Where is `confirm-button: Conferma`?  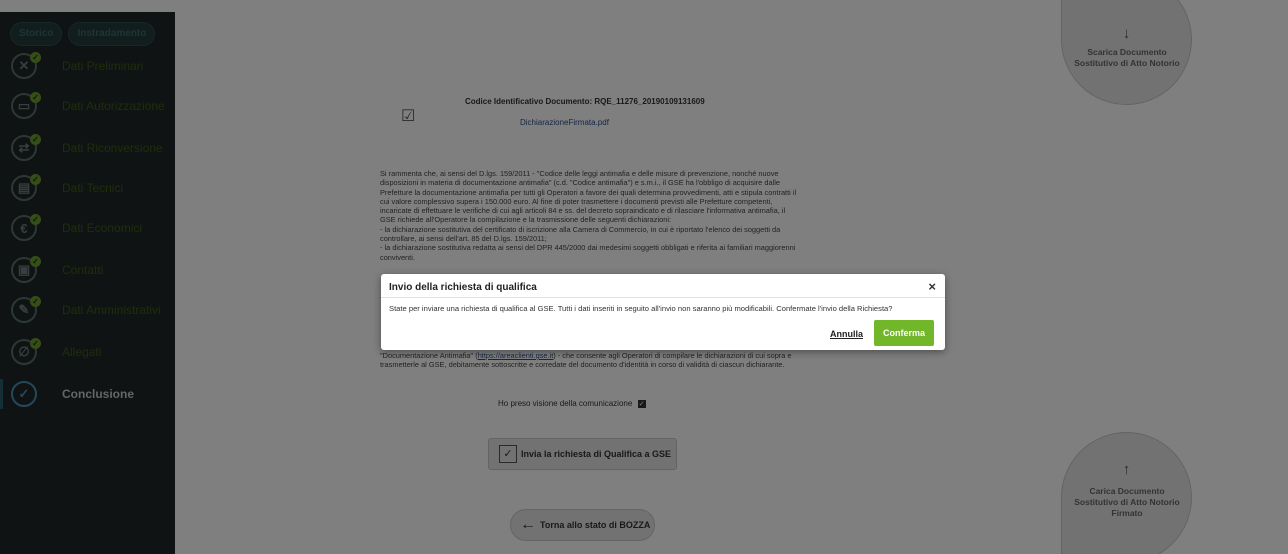 confirm-button: Conferma is located at coordinates (904, 333).